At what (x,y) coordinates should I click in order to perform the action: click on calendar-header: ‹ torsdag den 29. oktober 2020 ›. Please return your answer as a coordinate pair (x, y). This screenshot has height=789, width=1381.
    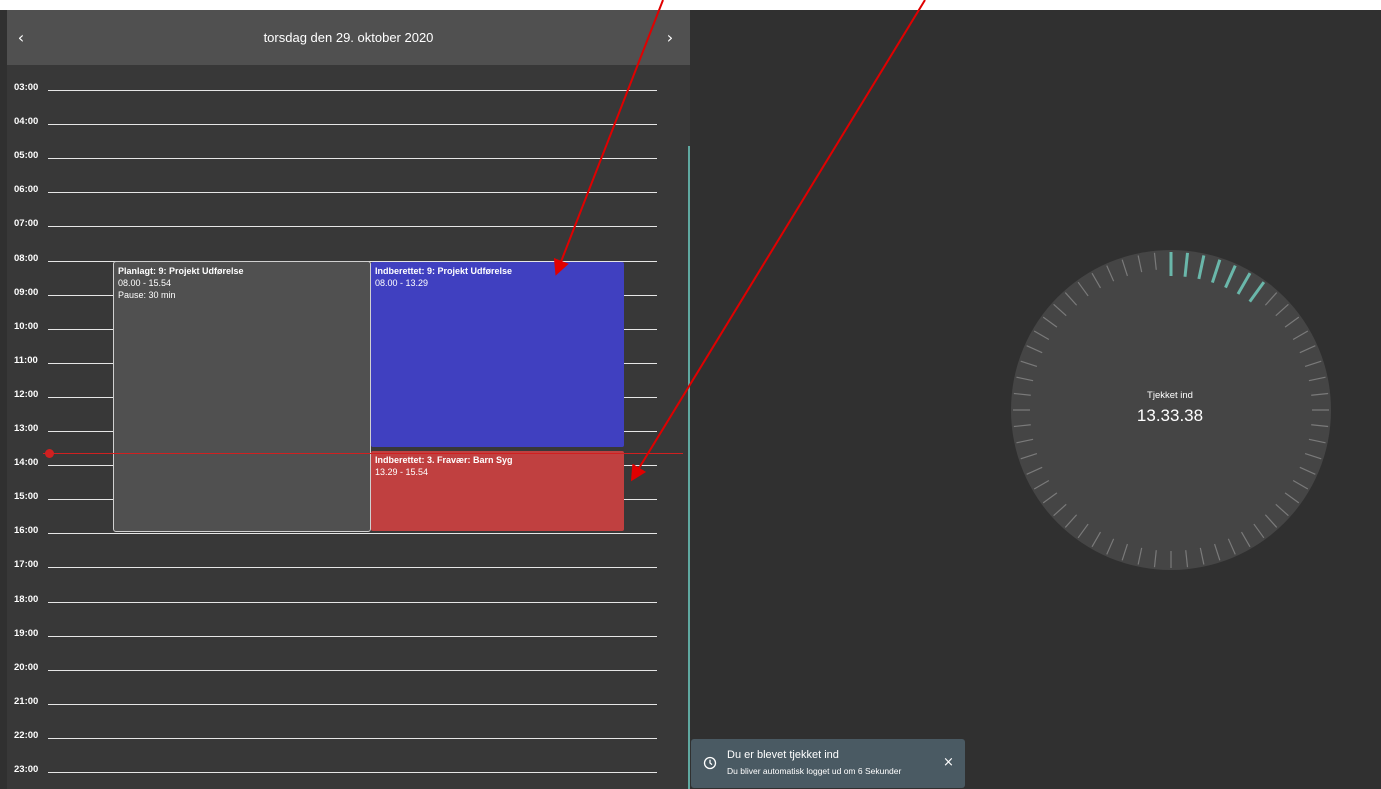
    Looking at the image, I should click on (348, 37).